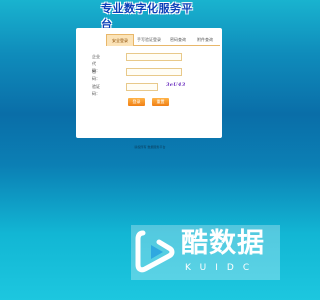 The width and height of the screenshot is (320, 300). Describe the element at coordinates (142, 87) in the screenshot. I see `captcha-input` at that location.